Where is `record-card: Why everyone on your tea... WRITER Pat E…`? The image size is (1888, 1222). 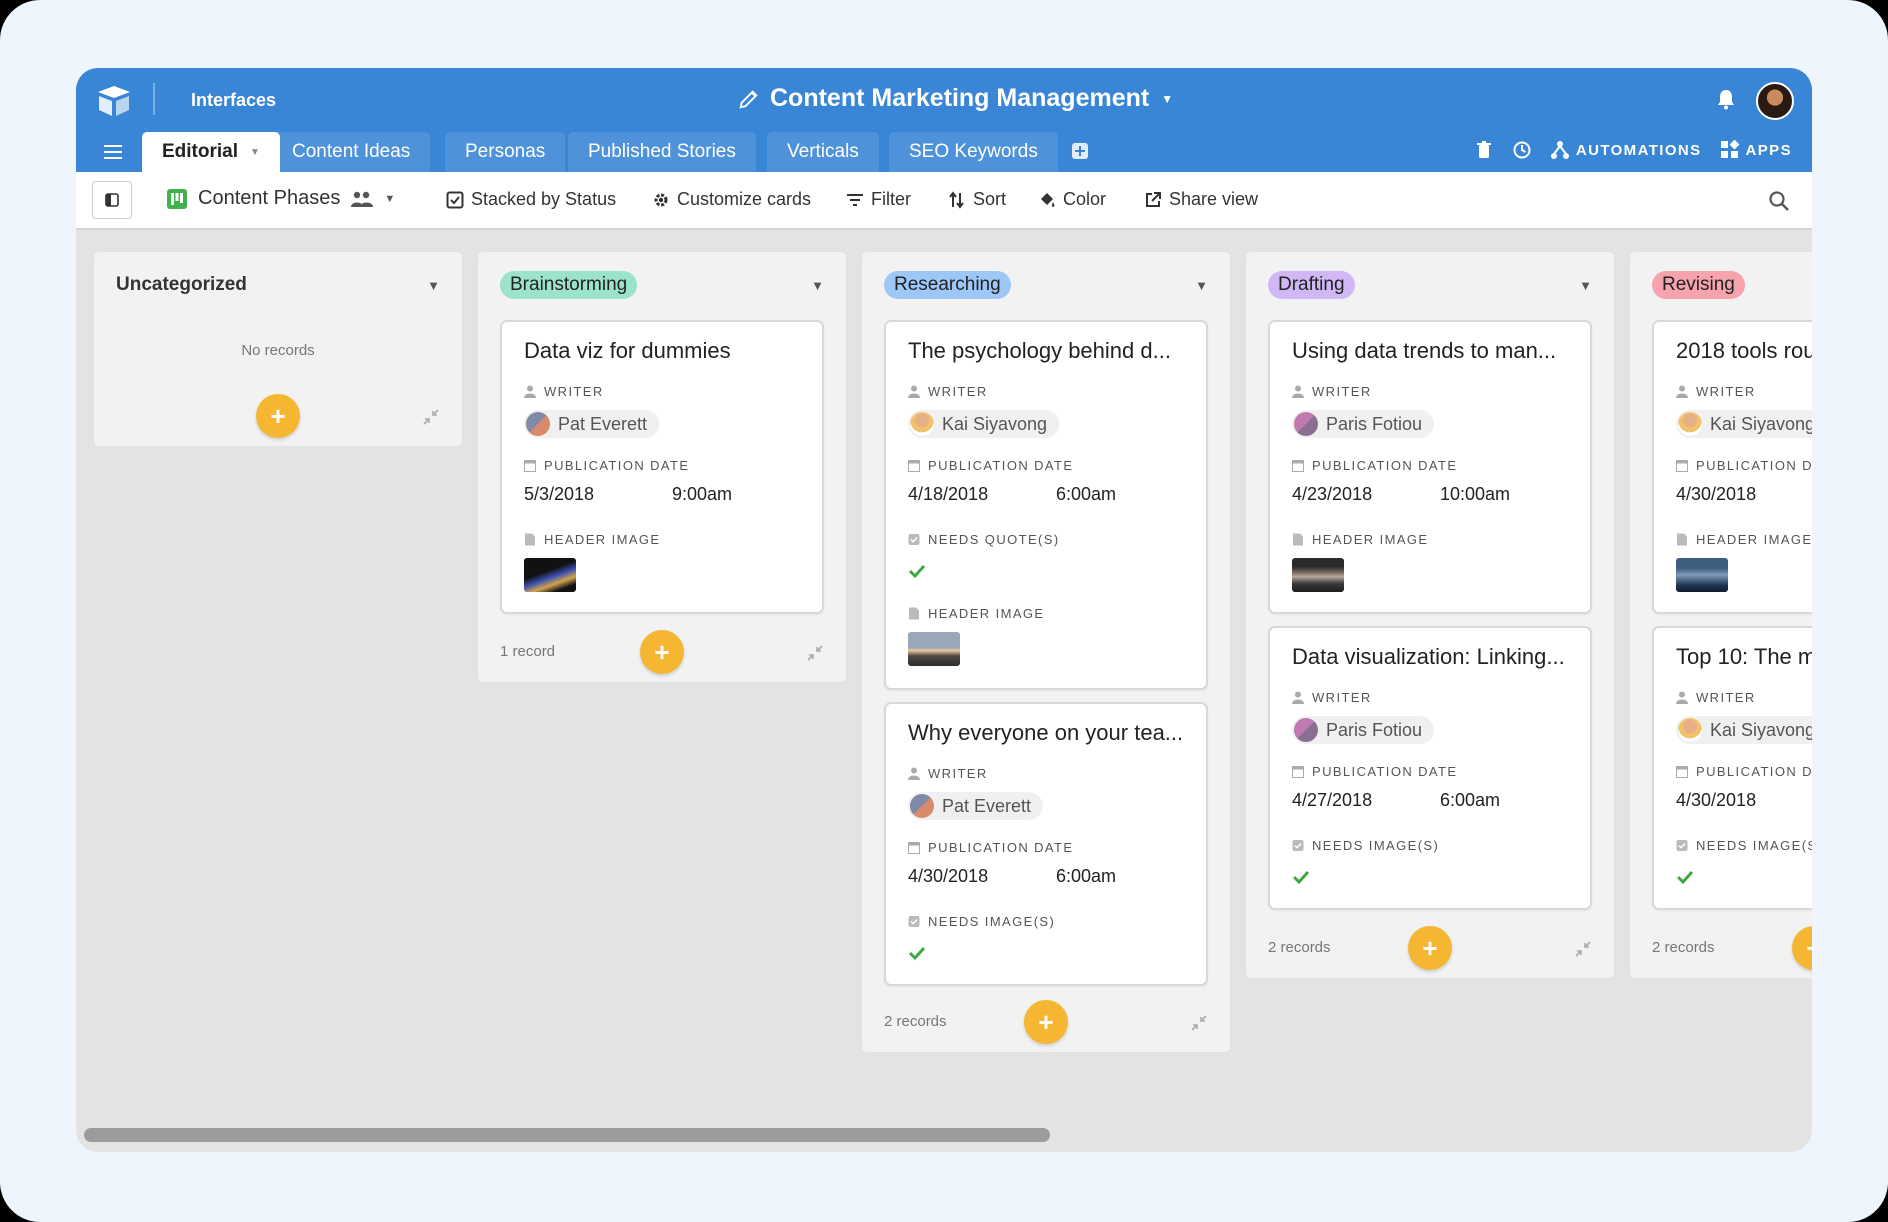 record-card: Why everyone on your tea... WRITER Pat E… is located at coordinates (1046, 844).